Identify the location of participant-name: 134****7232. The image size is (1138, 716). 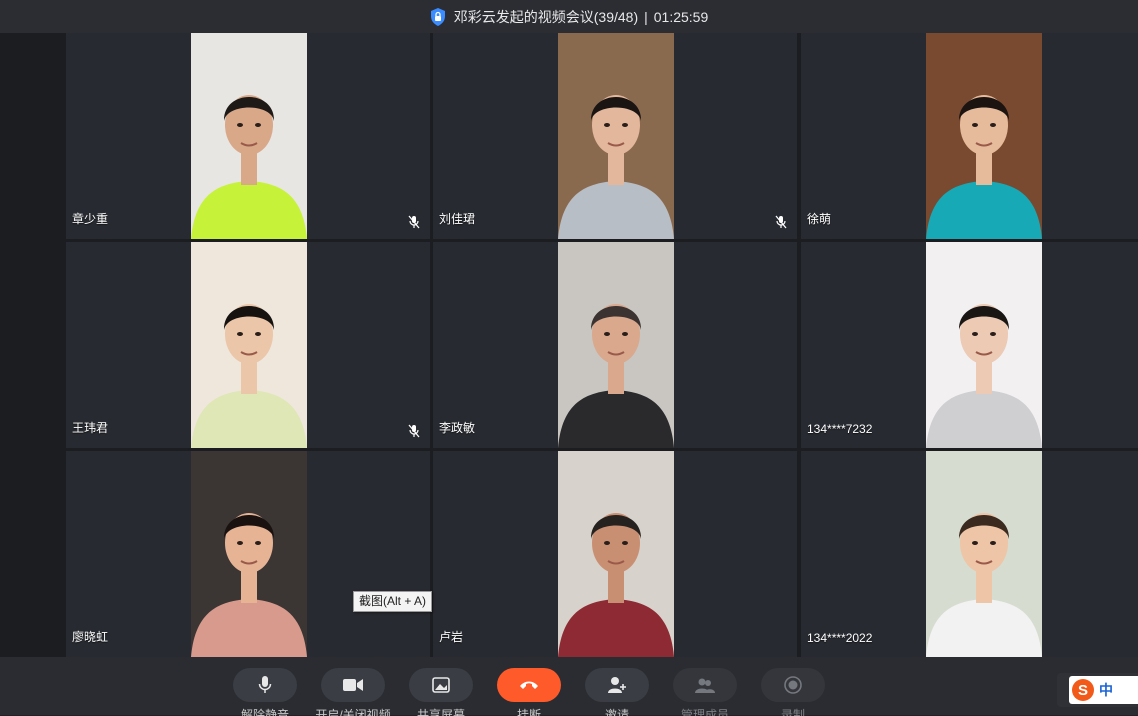
(840, 429).